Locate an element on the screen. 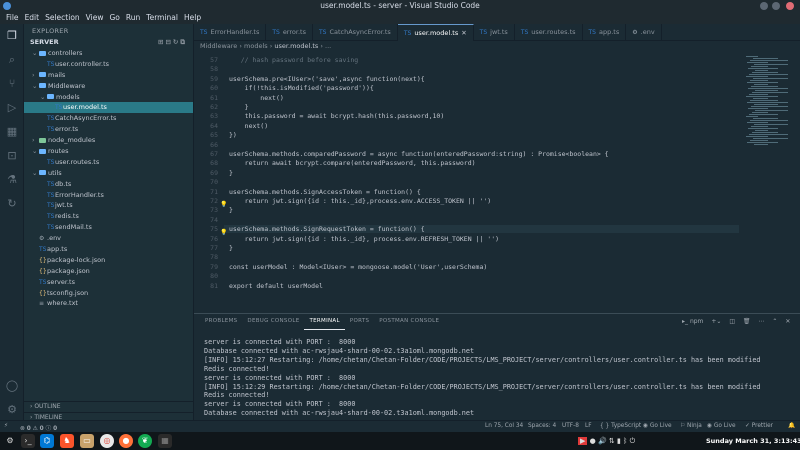  tree-item: ≡ where.txt is located at coordinates (108, 303).